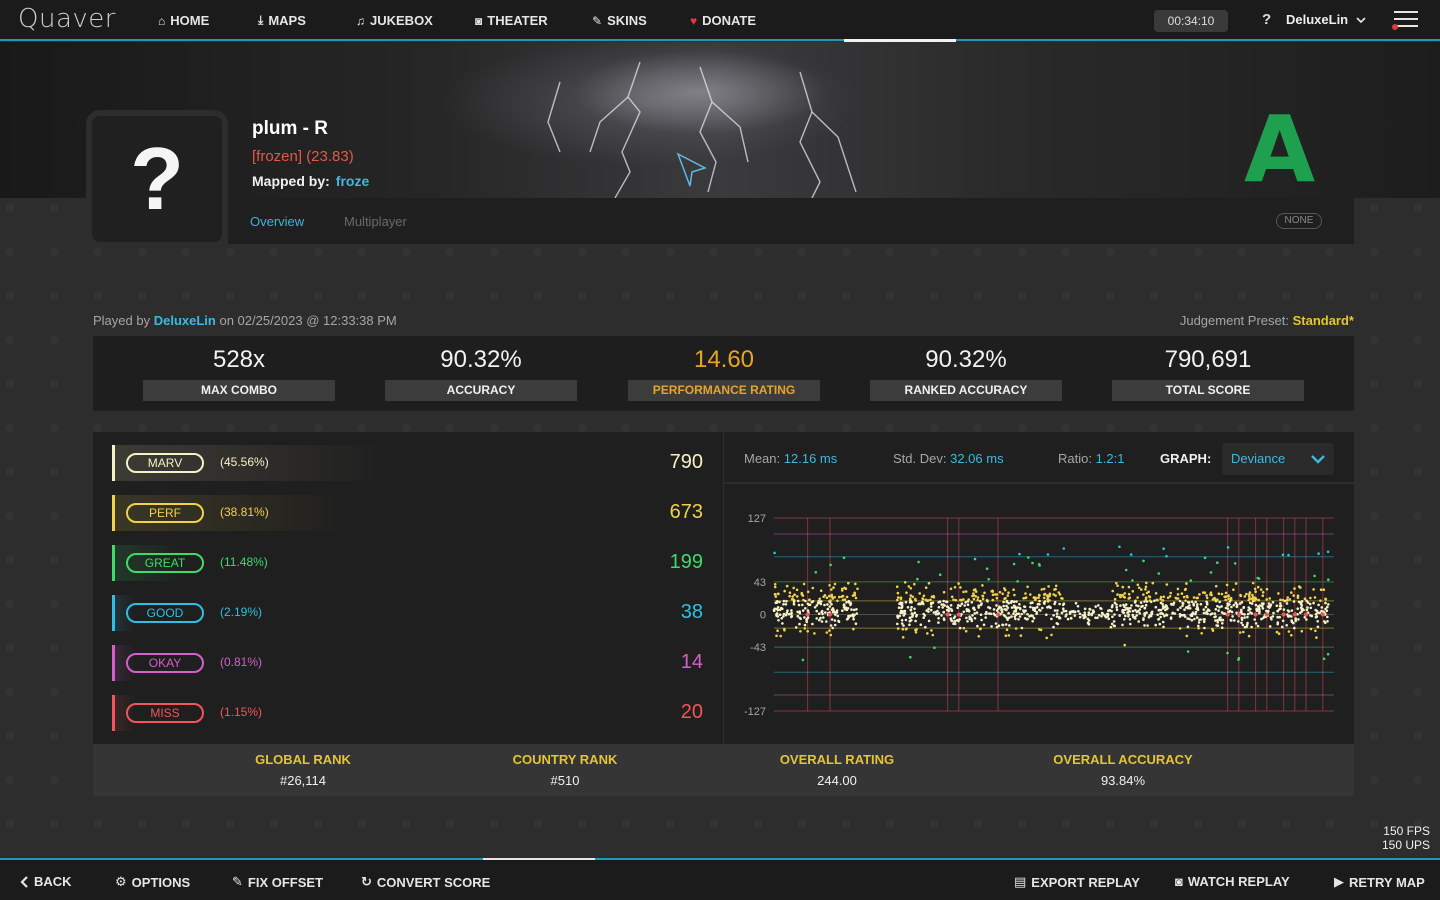 This screenshot has width=1440, height=900. Describe the element at coordinates (1405, 21) in the screenshot. I see `menu-icon` at that location.